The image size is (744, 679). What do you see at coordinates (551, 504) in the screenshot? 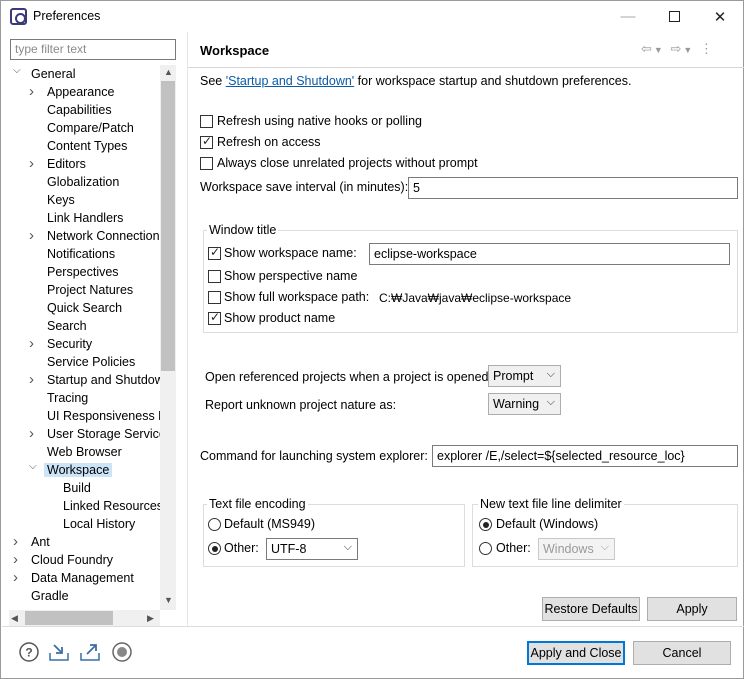
I see `delimiter-group-label: New text file line delimiter` at bounding box center [551, 504].